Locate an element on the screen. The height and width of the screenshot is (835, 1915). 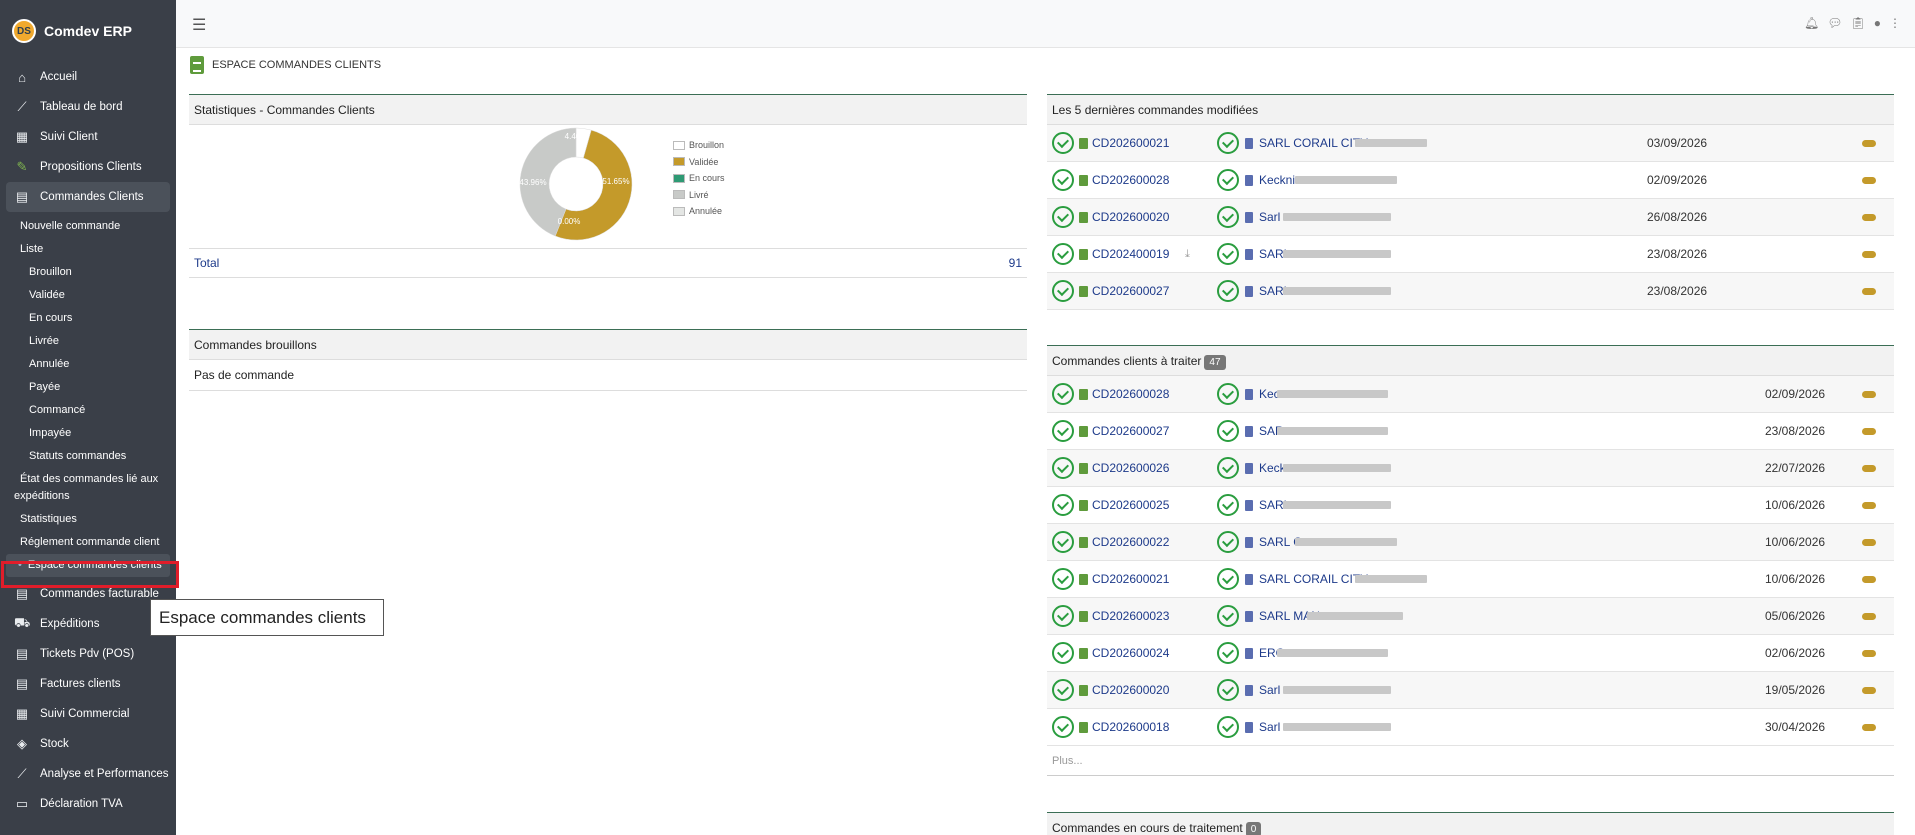
sidebar-item-commandes-clients: ▤ Commandes Clients is located at coordinates (88, 197).